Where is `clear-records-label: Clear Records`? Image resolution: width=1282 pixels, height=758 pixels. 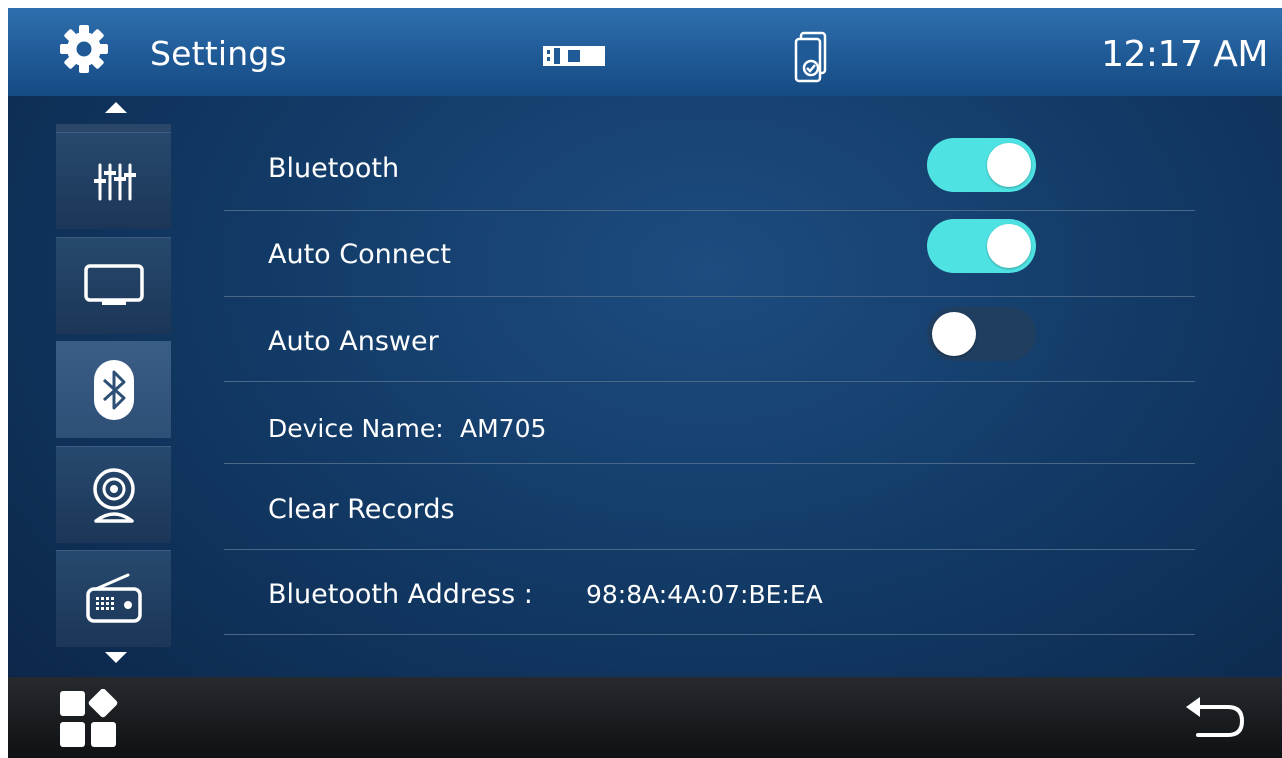
clear-records-label: Clear Records is located at coordinates (361, 509).